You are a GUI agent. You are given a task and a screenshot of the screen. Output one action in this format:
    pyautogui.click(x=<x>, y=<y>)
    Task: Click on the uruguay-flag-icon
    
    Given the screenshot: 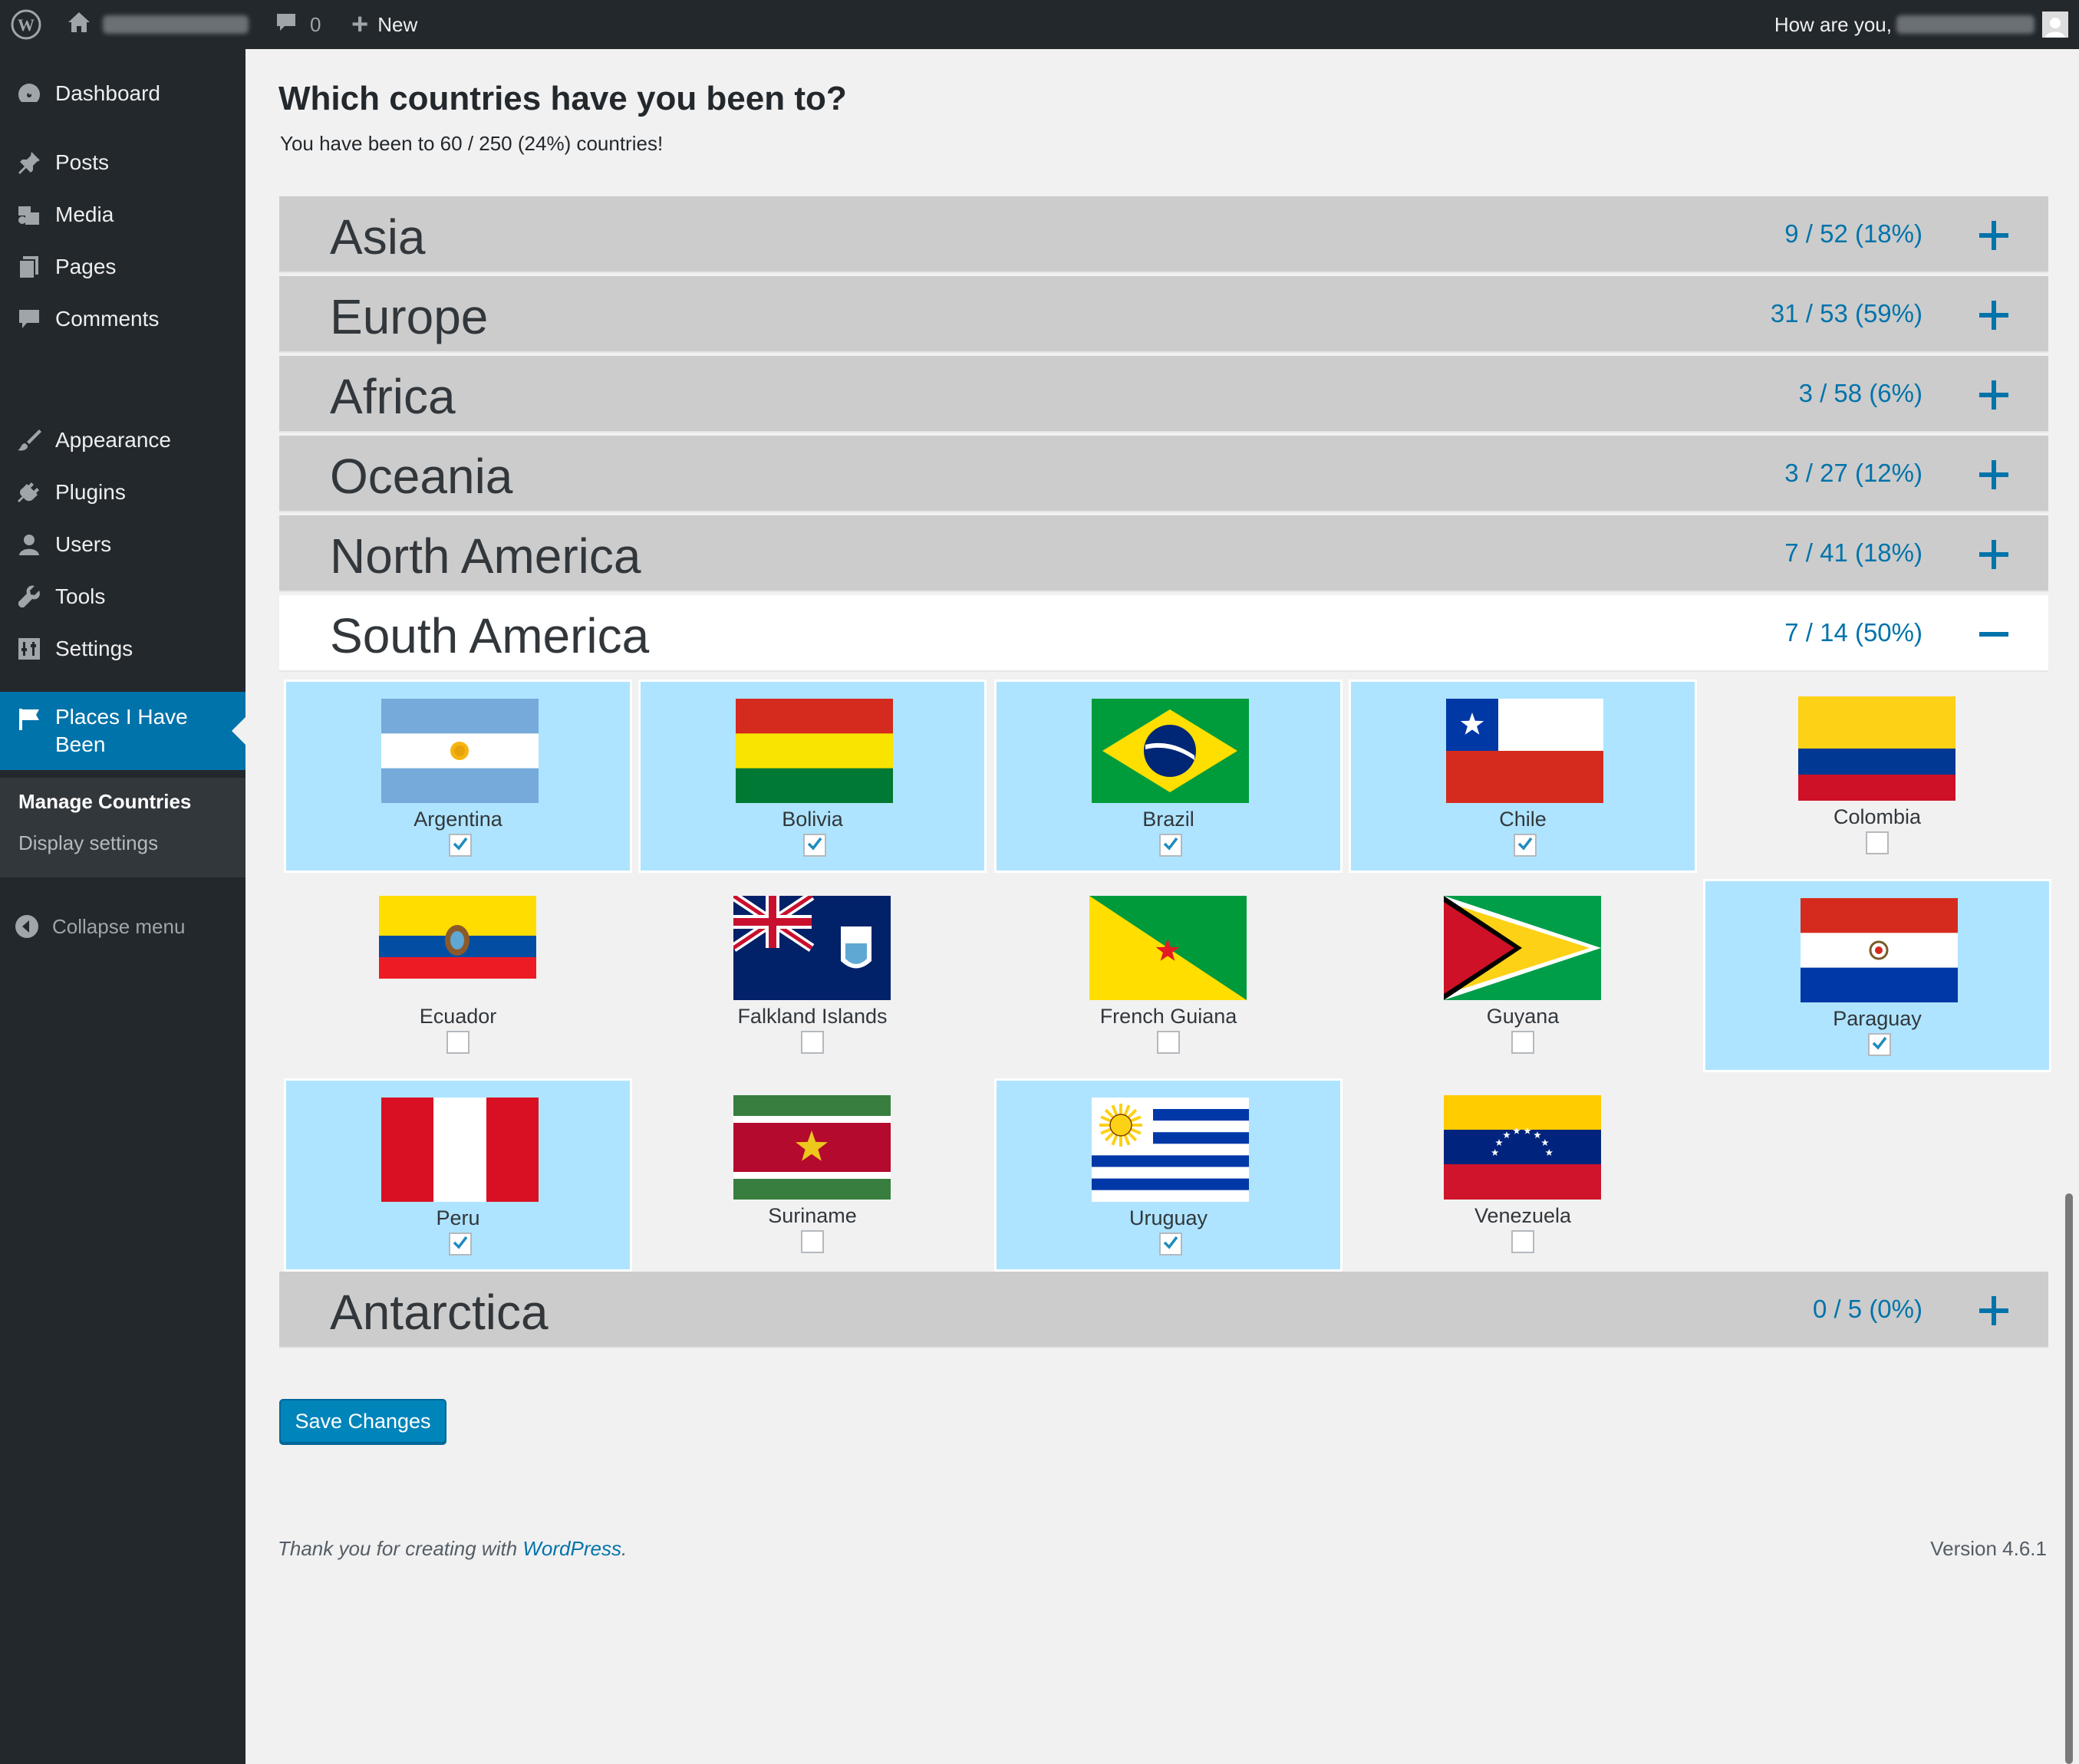 What is the action you would take?
    pyautogui.click(x=1171, y=1150)
    